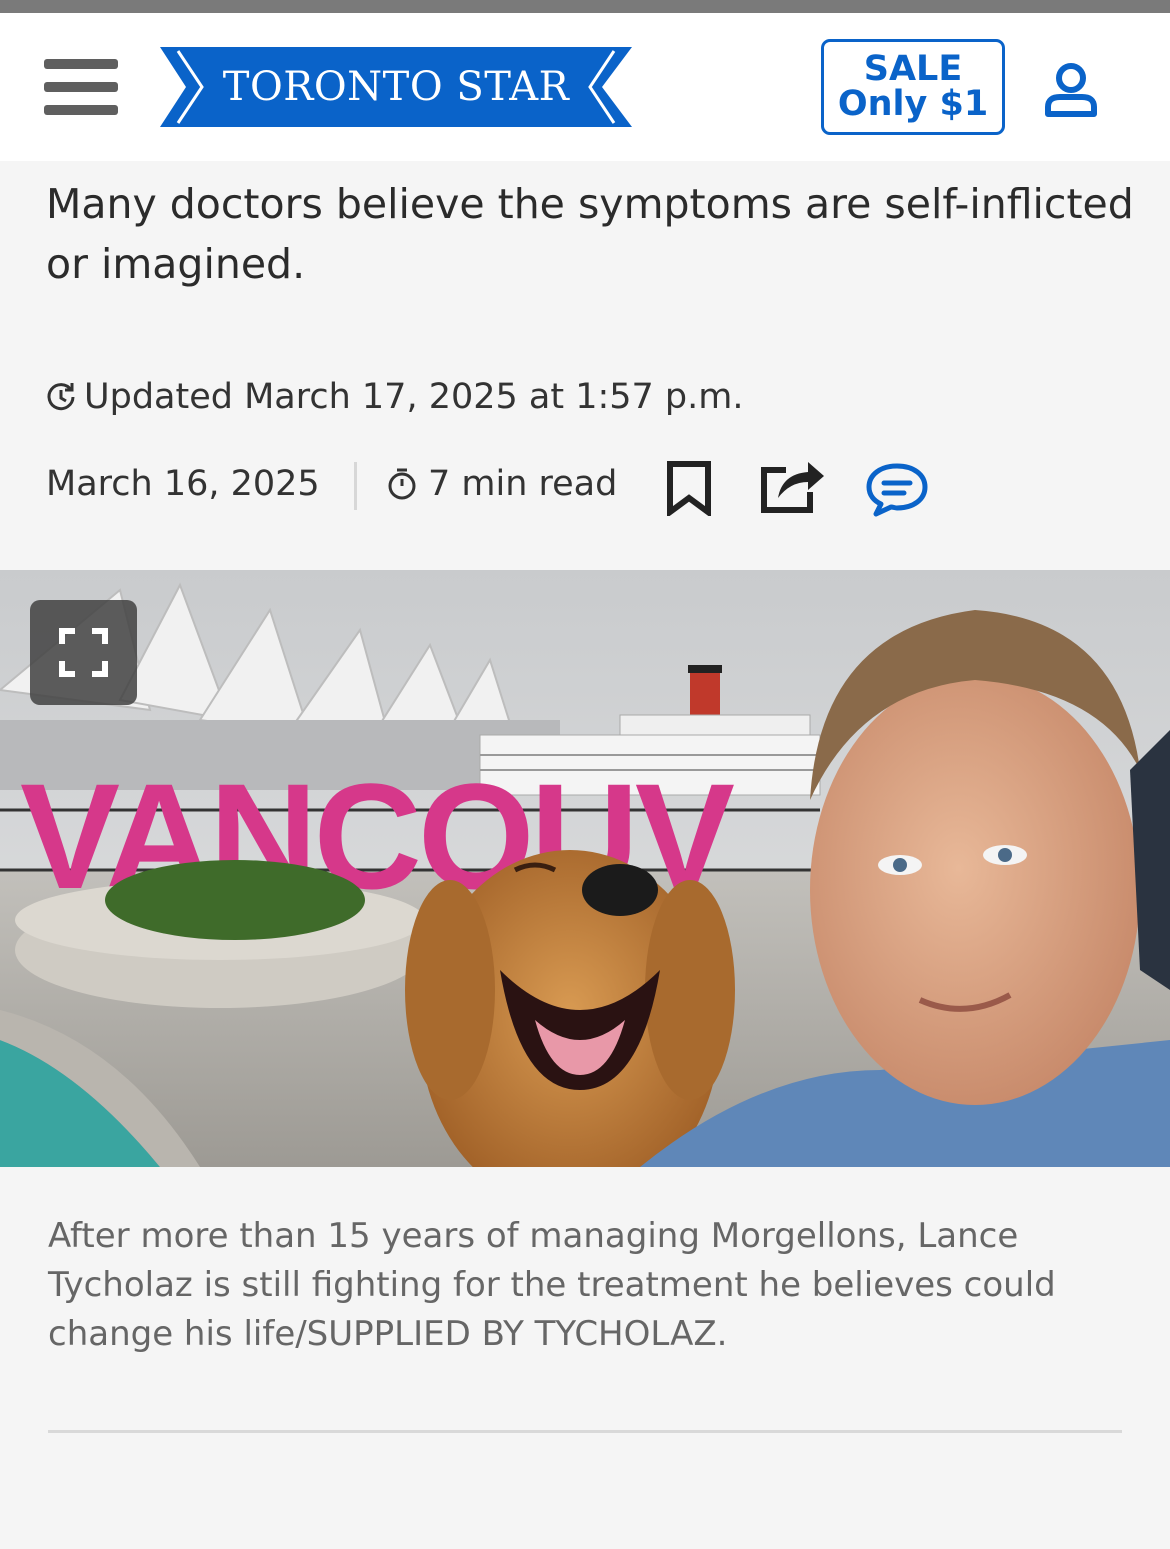 This screenshot has width=1170, height=1549. I want to click on sale-subscribe-button: SALE Only $1, so click(913, 87).